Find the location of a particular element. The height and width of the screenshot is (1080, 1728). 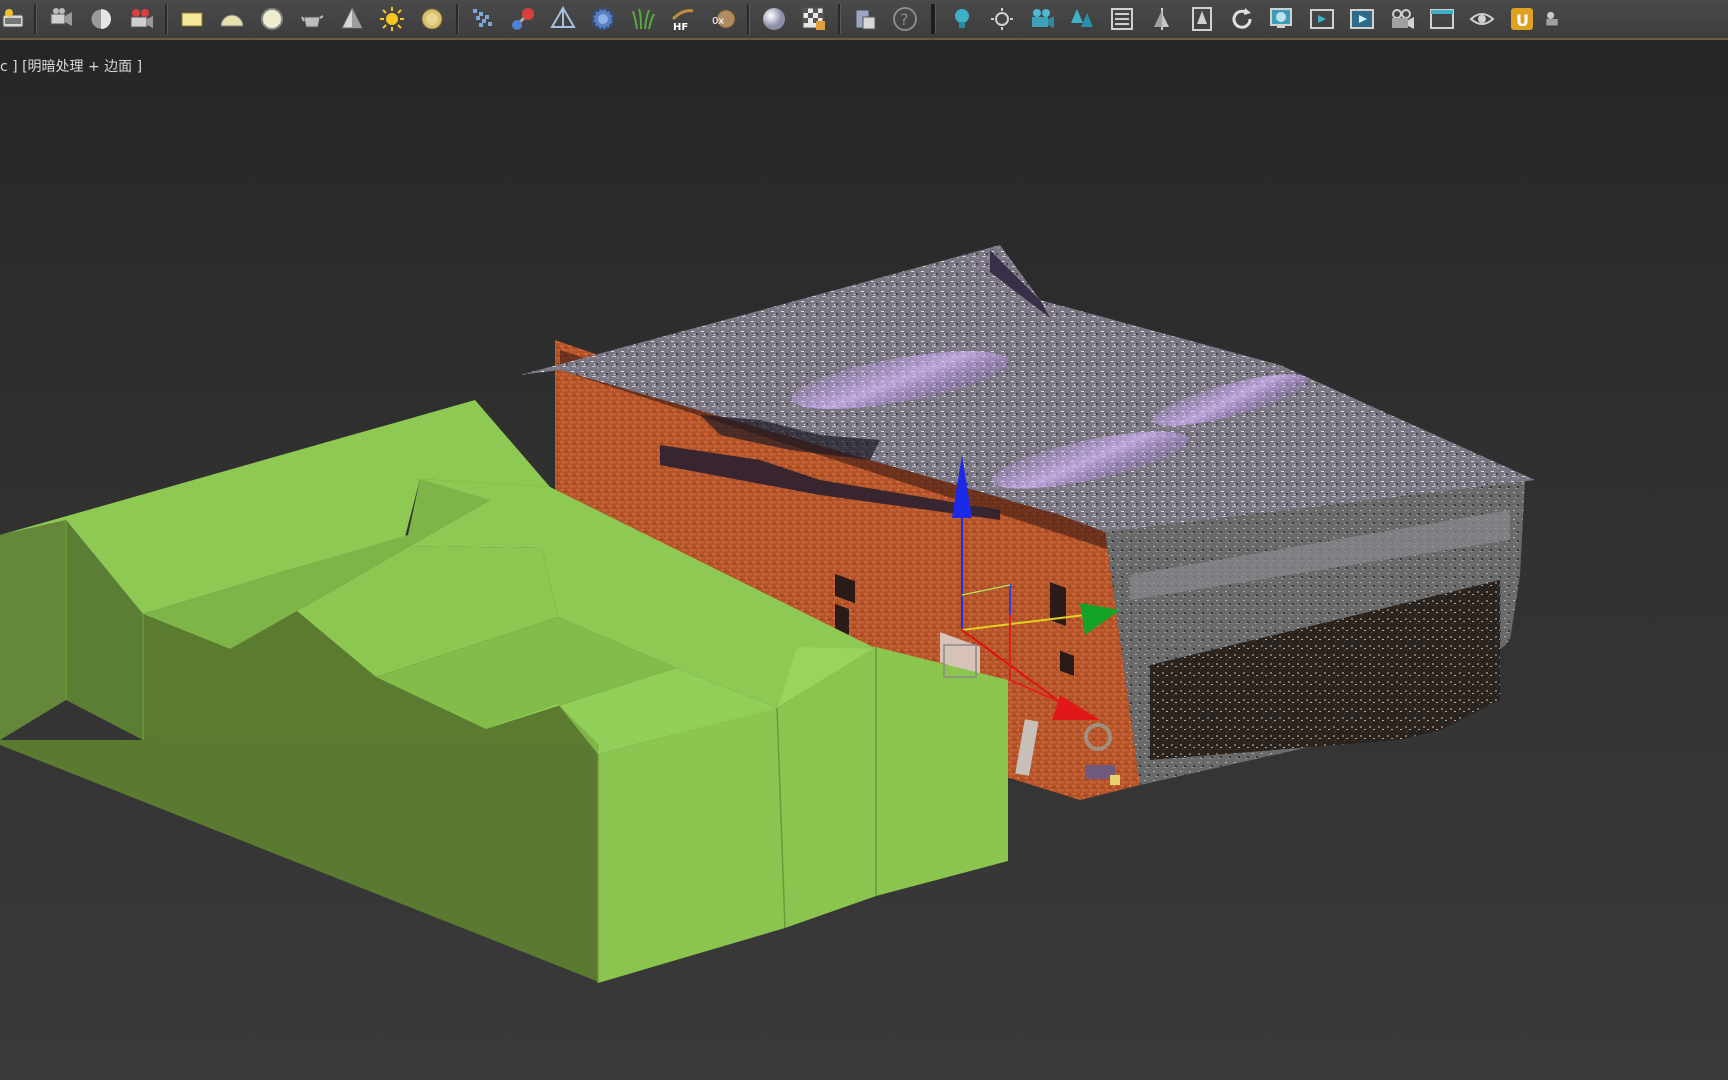

movie-camera-icon is located at coordinates (141, 19).